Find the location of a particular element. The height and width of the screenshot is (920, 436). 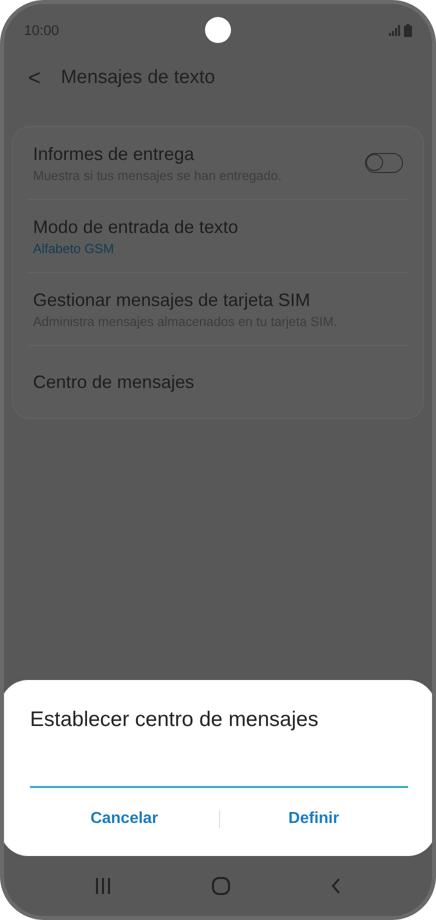

settings-item: Modo de entrada de texto Alfabeto GSM is located at coordinates (218, 236).